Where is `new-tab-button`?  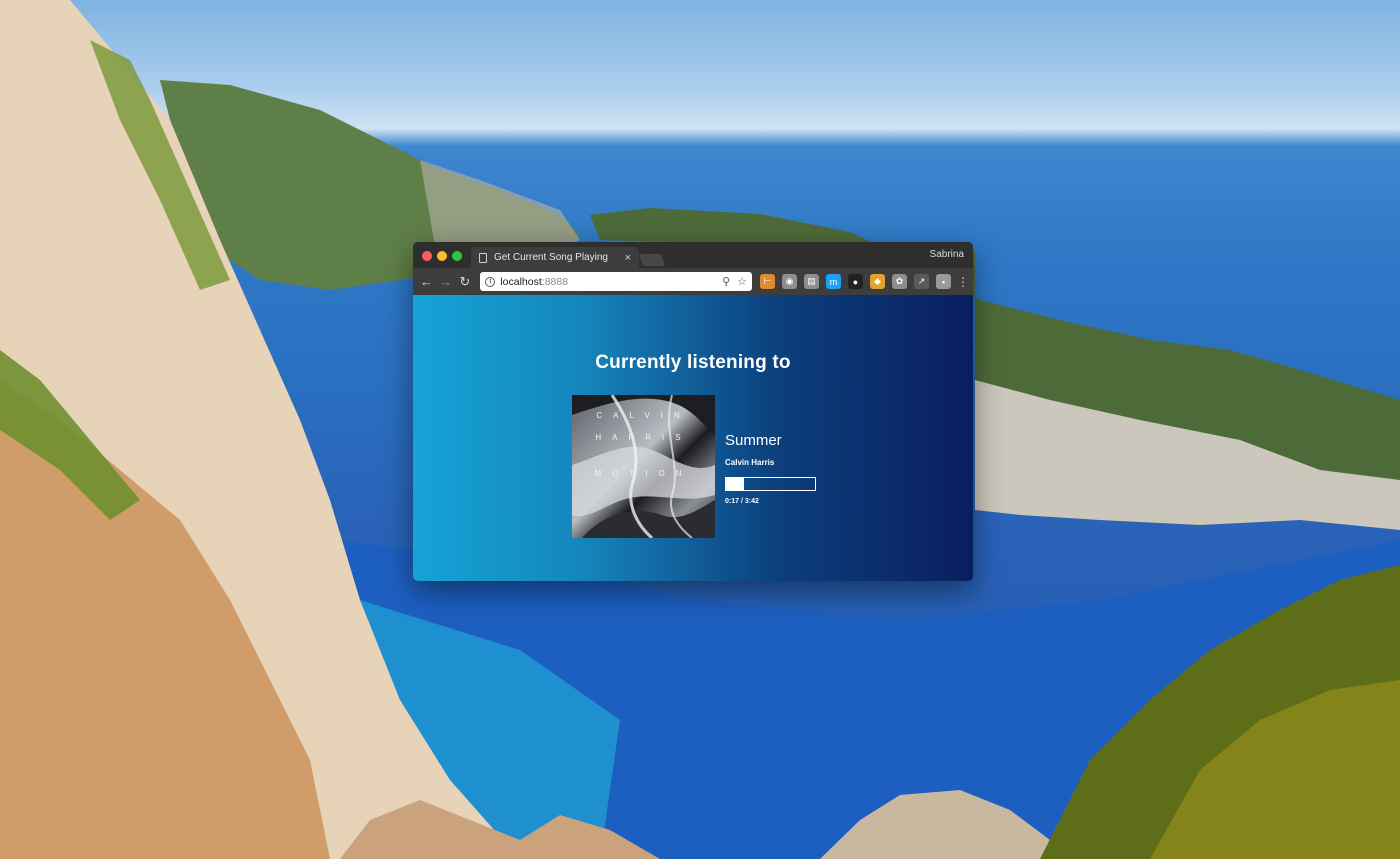
new-tab-button is located at coordinates (652, 260).